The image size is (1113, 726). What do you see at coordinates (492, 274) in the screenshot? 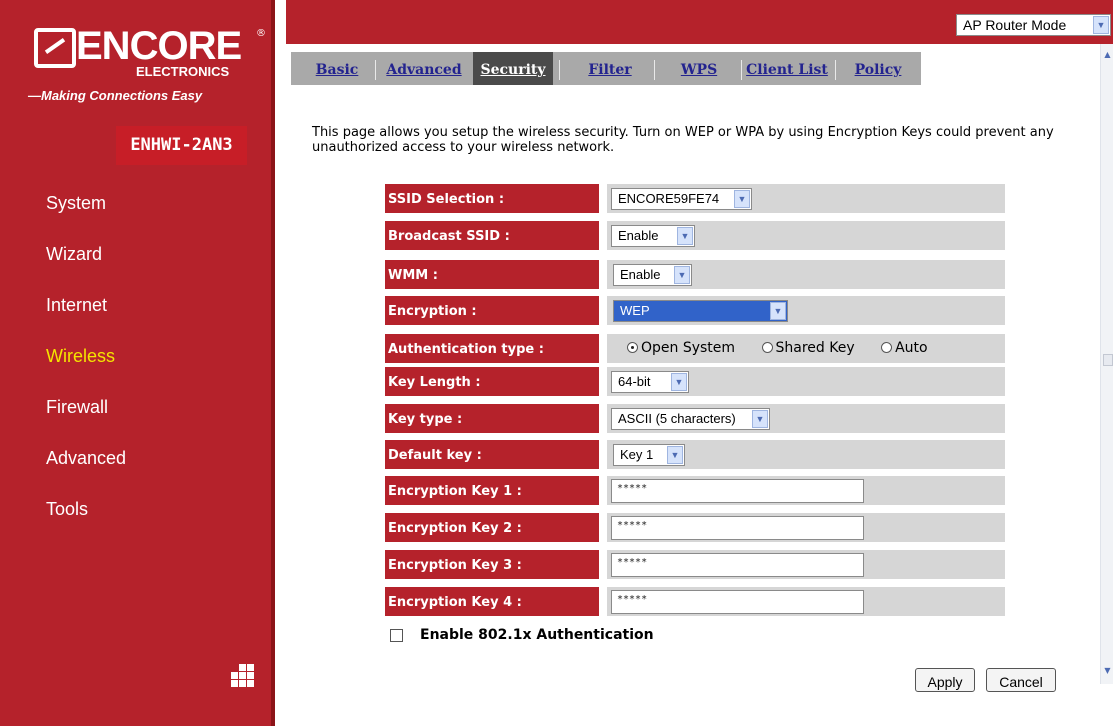
I see `wmm-label: WMM :` at bounding box center [492, 274].